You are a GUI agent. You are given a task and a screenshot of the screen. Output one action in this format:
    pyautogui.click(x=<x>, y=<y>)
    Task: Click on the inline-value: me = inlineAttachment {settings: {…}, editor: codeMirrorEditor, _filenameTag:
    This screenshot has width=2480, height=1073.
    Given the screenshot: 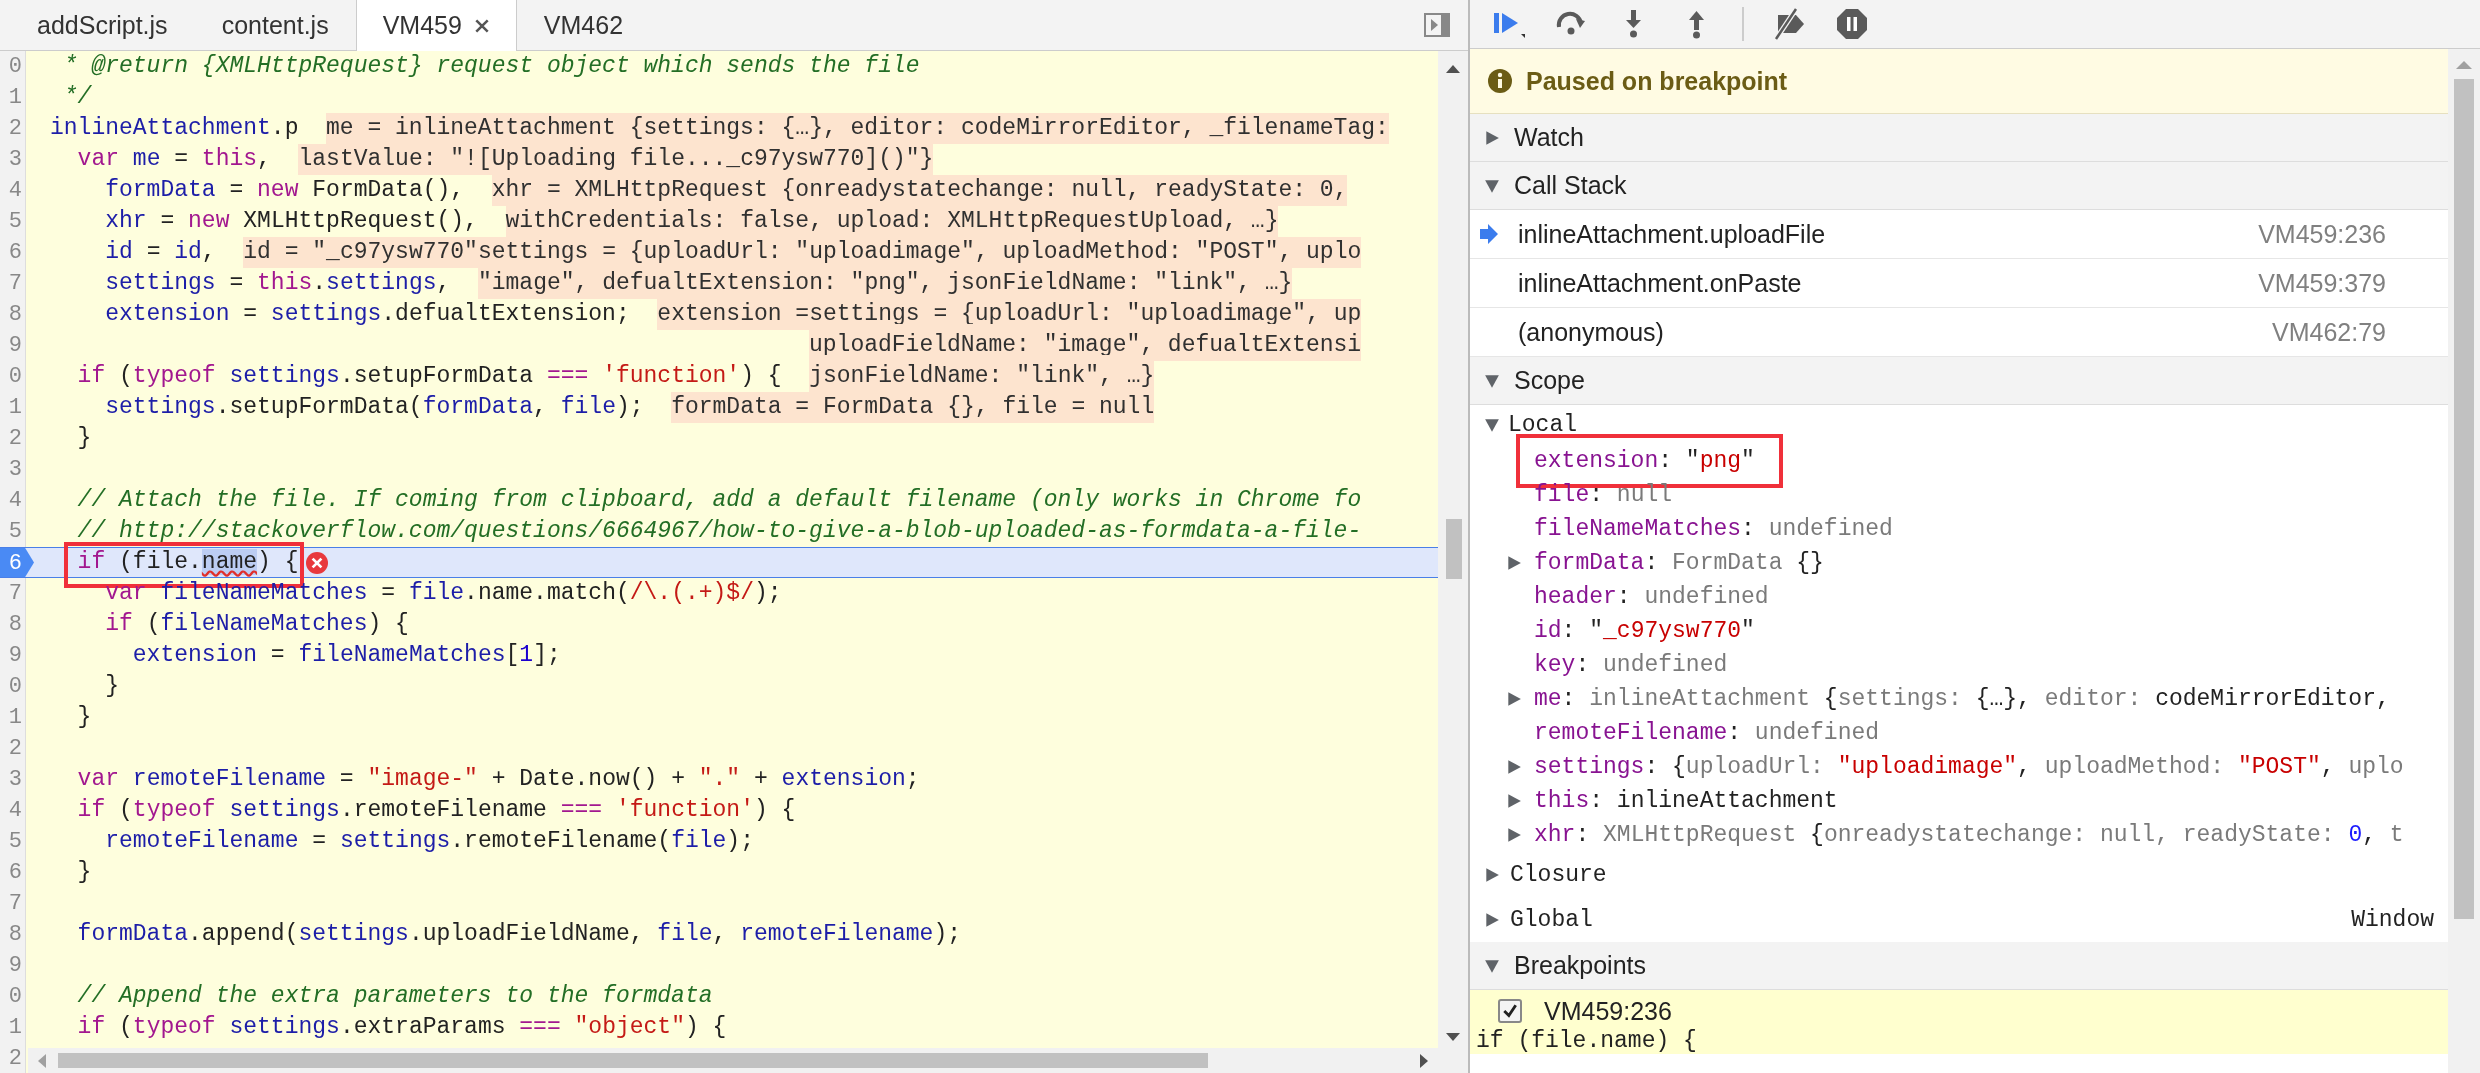 What is the action you would take?
    pyautogui.click(x=857, y=128)
    